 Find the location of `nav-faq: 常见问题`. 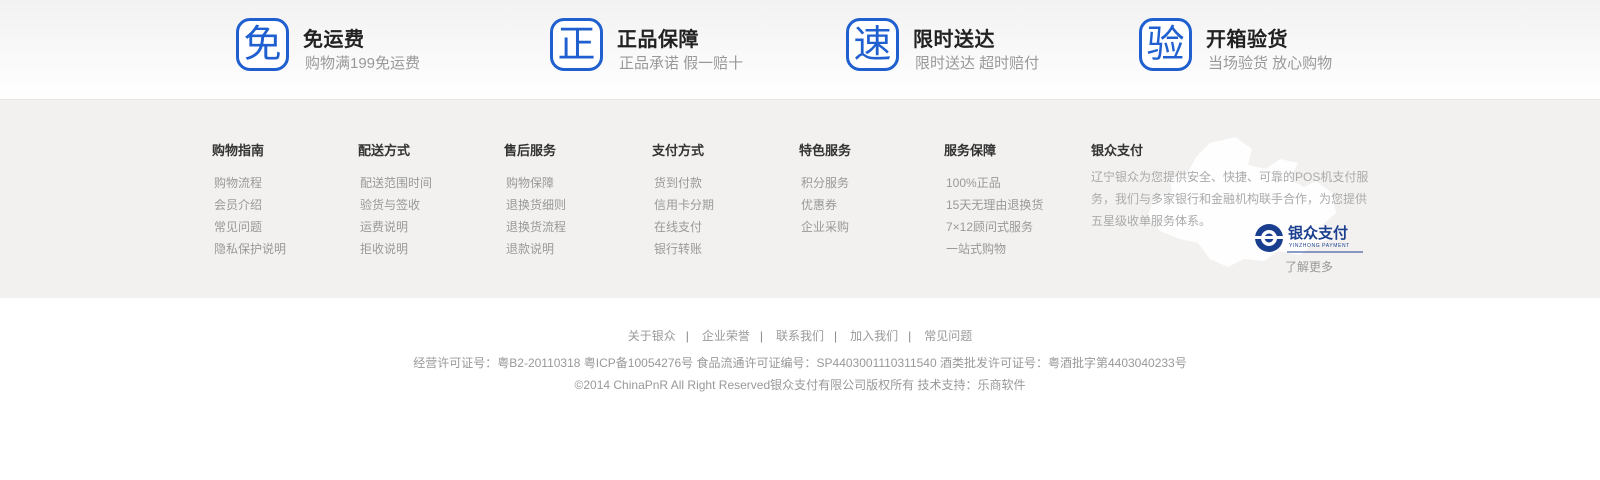

nav-faq: 常见问题 is located at coordinates (948, 336).